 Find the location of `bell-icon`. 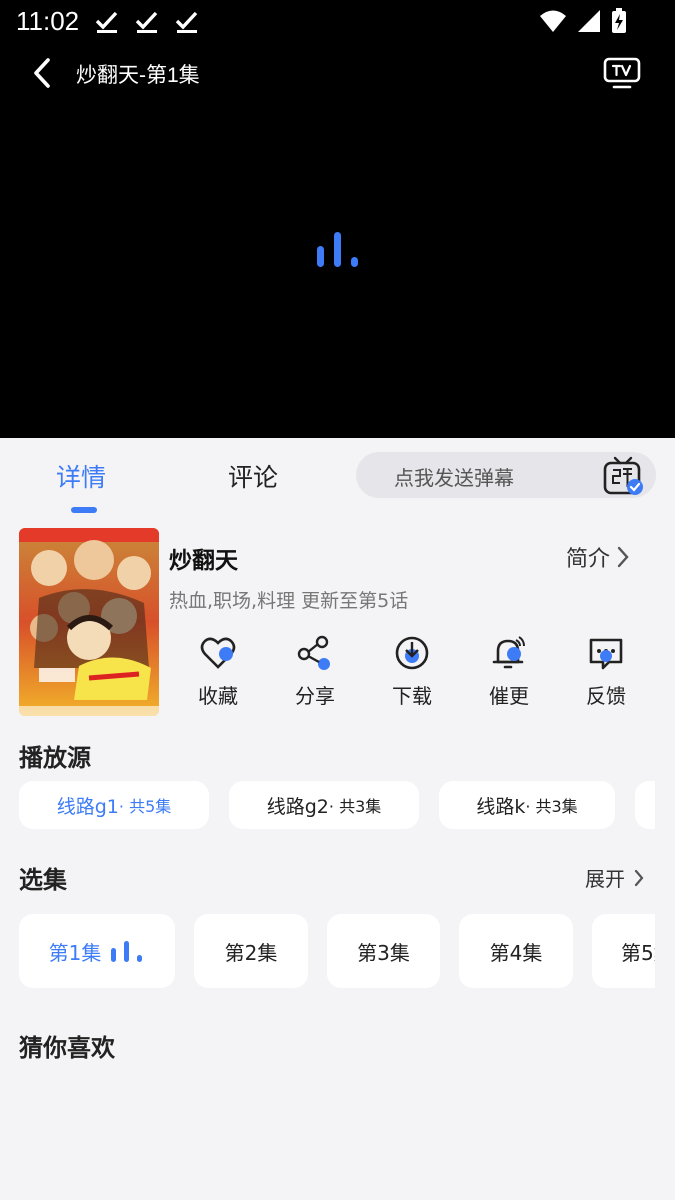

bell-icon is located at coordinates (508, 652).